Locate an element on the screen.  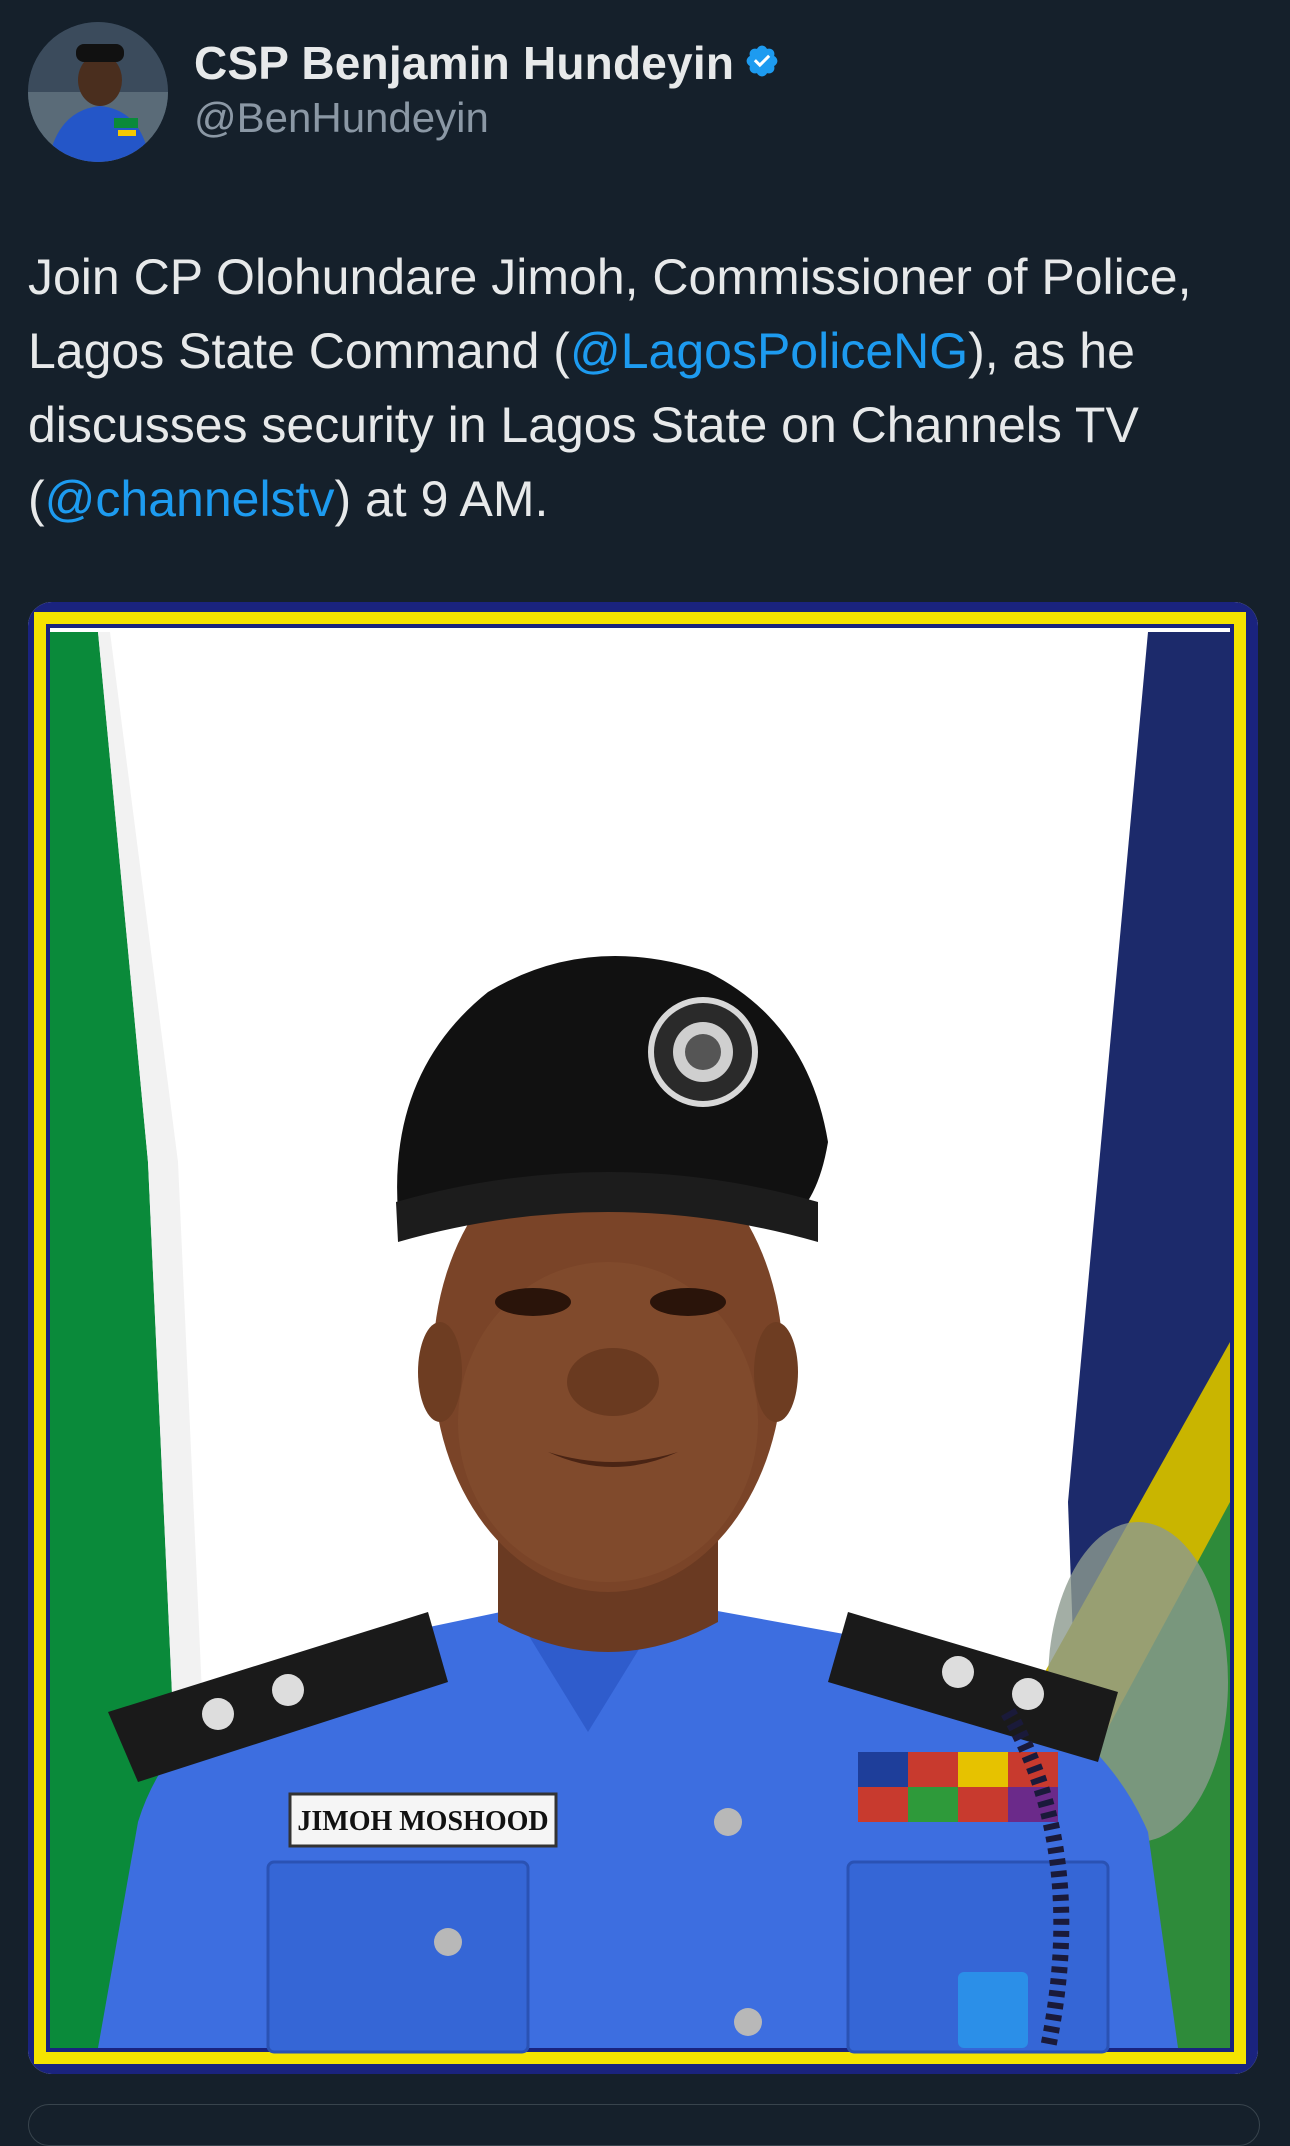
tweet-text-part: ) at 9 AM. is located at coordinates (441, 499).